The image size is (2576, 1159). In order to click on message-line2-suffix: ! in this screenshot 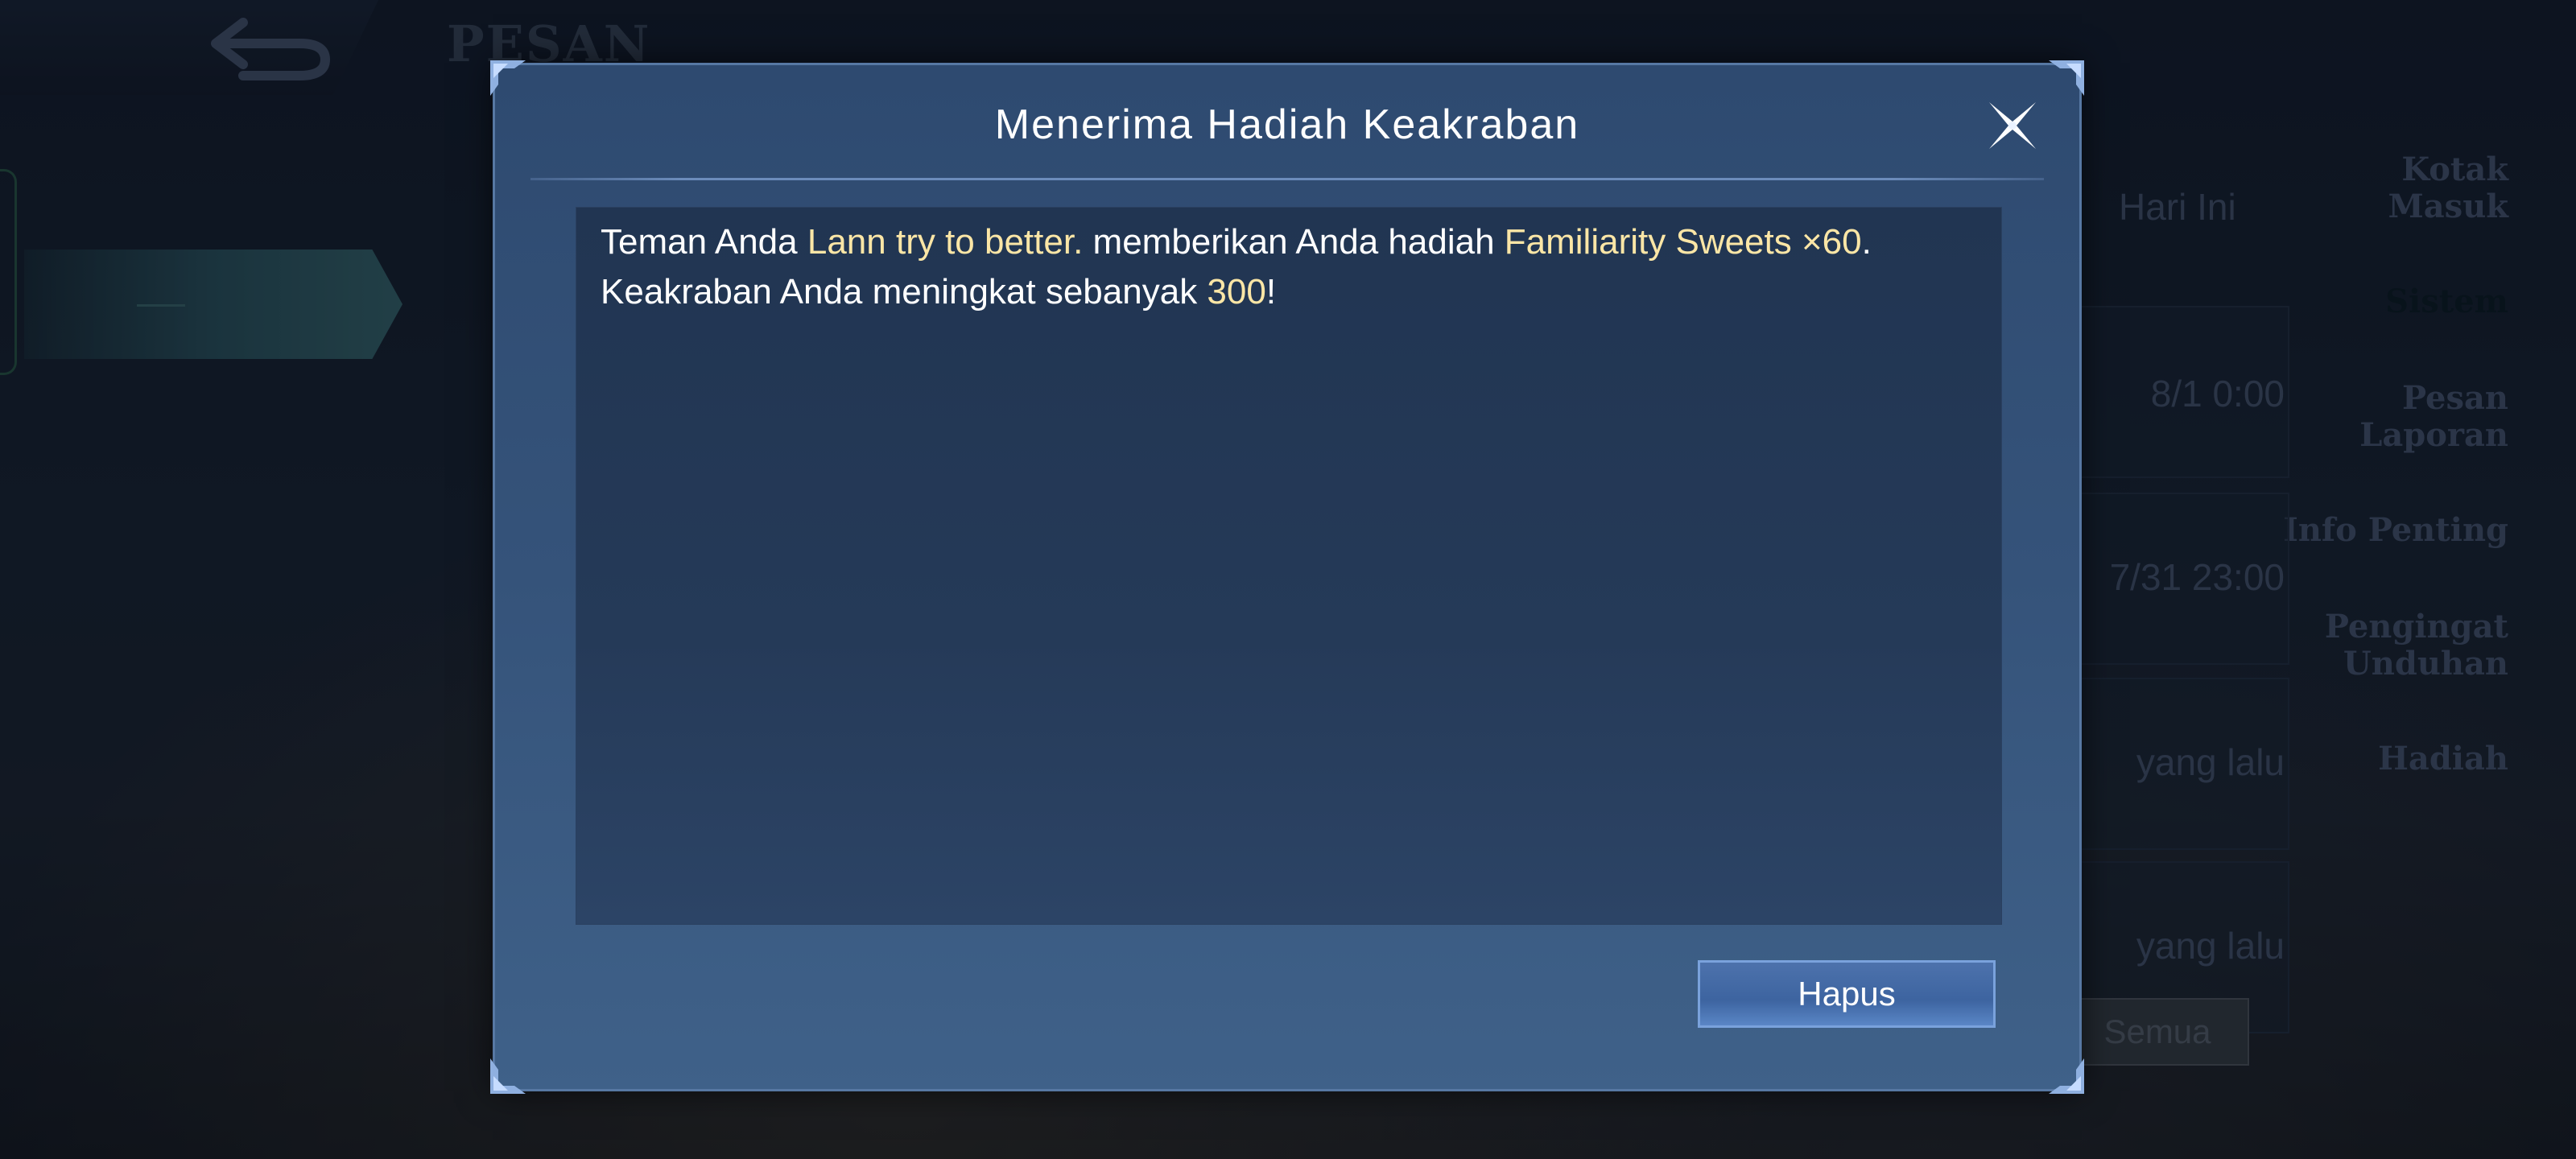, I will do `click(1271, 291)`.